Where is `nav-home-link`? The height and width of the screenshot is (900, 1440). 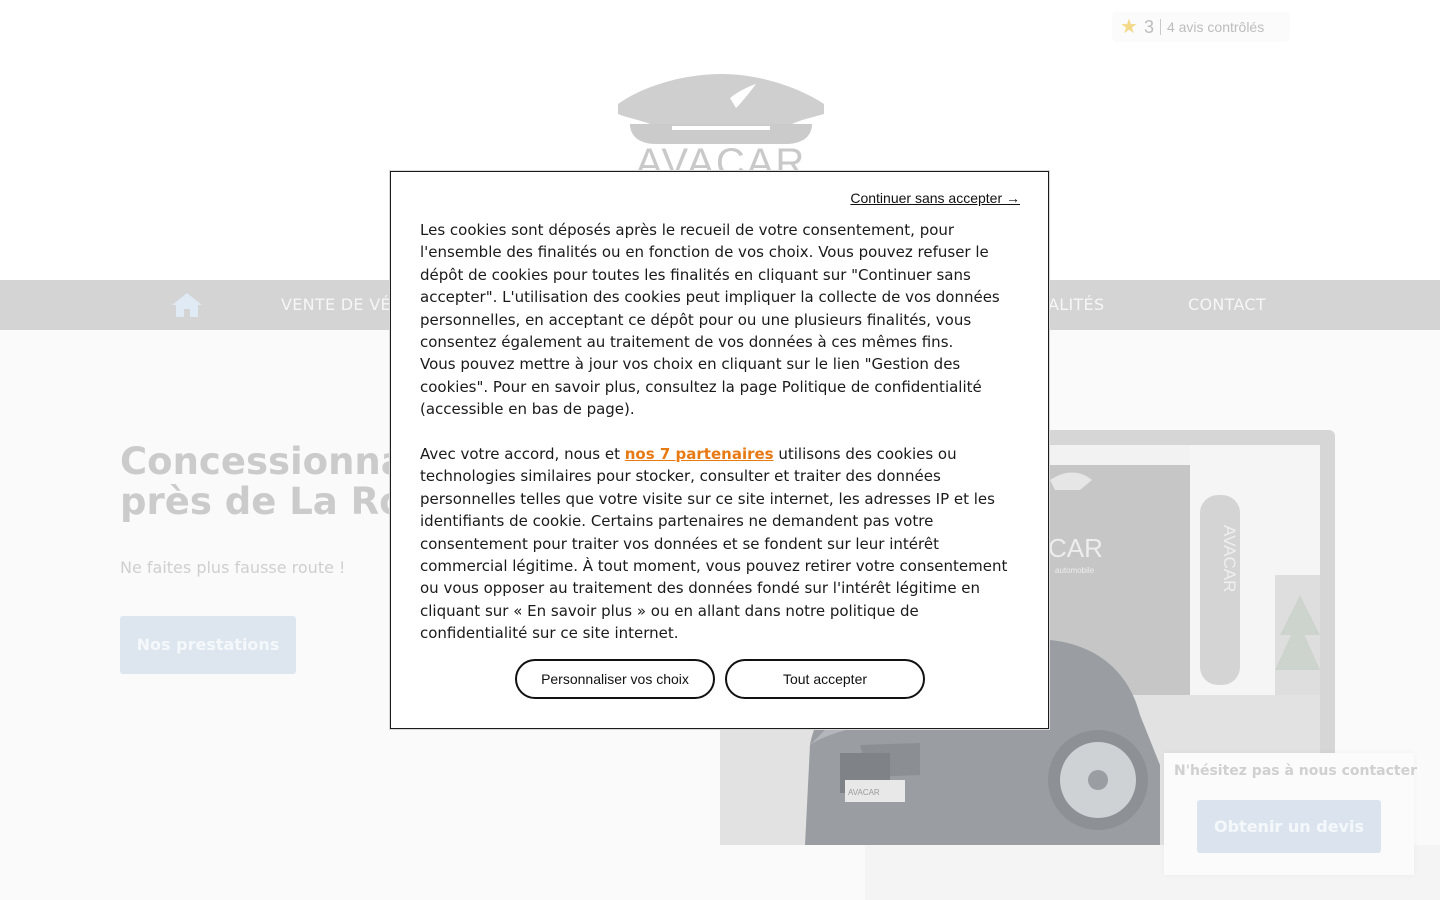
nav-home-link is located at coordinates (187, 305).